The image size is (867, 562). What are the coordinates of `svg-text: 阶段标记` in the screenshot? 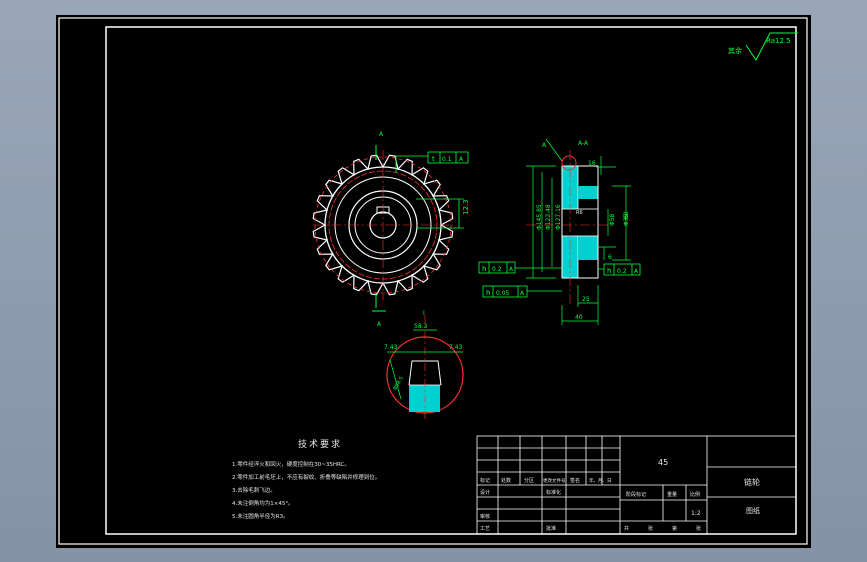 It's located at (636, 494).